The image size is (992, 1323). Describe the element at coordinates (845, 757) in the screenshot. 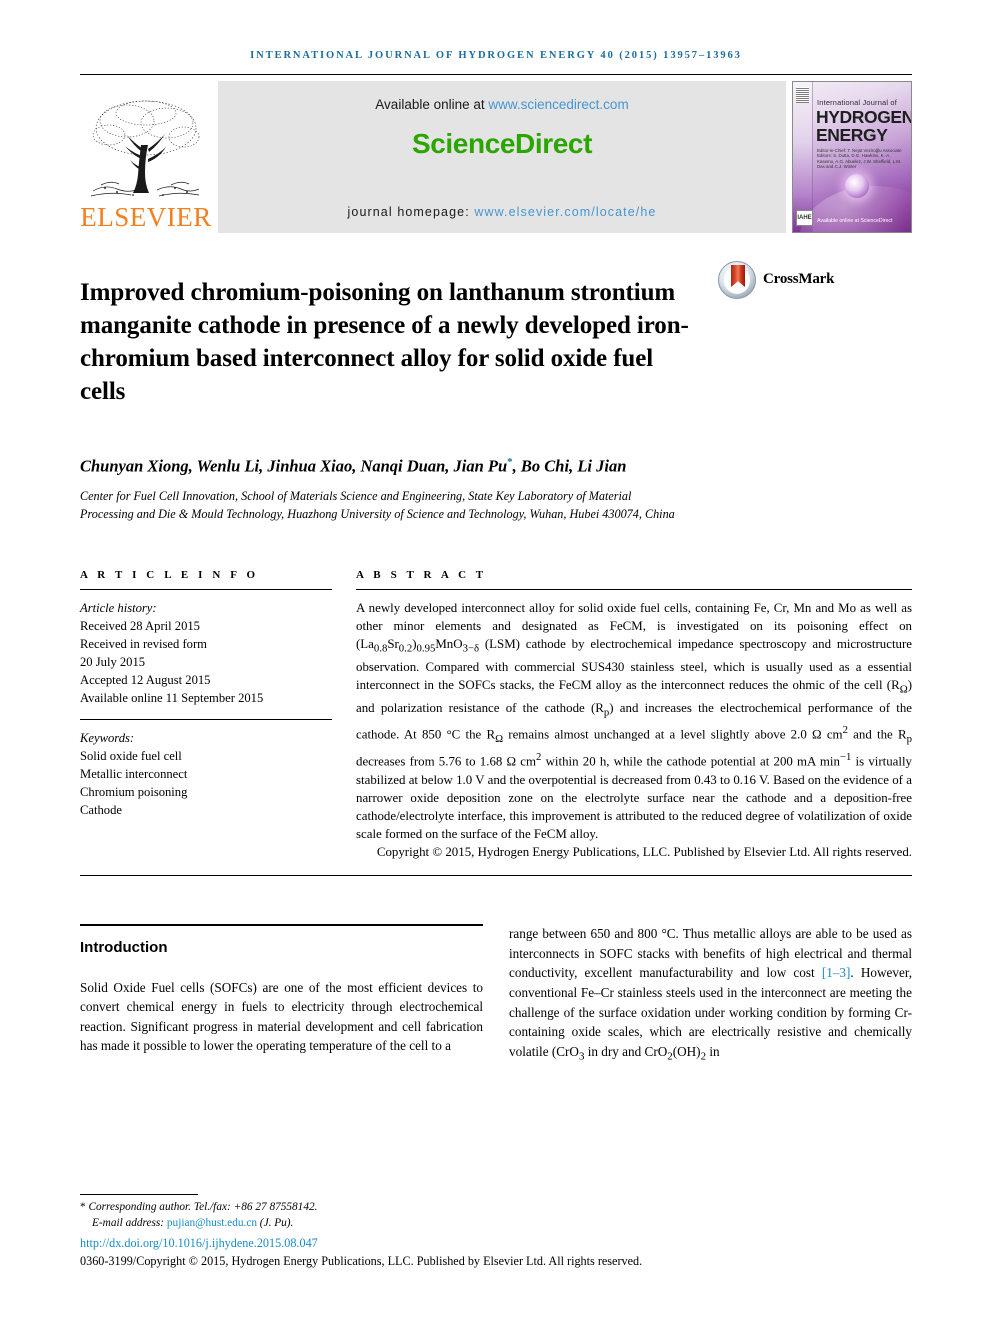

I see `minus-one-superscript: −1` at that location.